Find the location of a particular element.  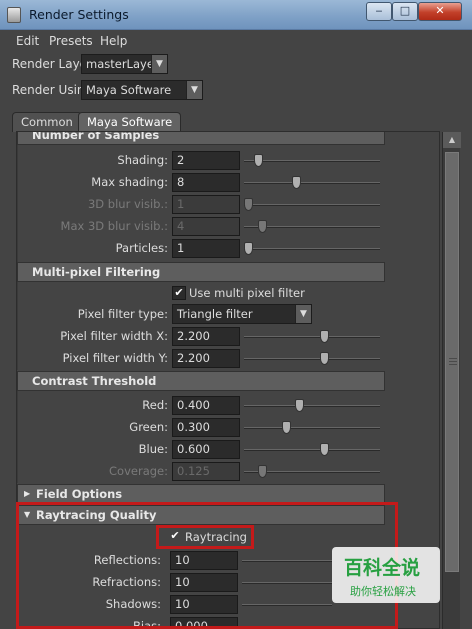

tab-common: Common is located at coordinates (47, 122).